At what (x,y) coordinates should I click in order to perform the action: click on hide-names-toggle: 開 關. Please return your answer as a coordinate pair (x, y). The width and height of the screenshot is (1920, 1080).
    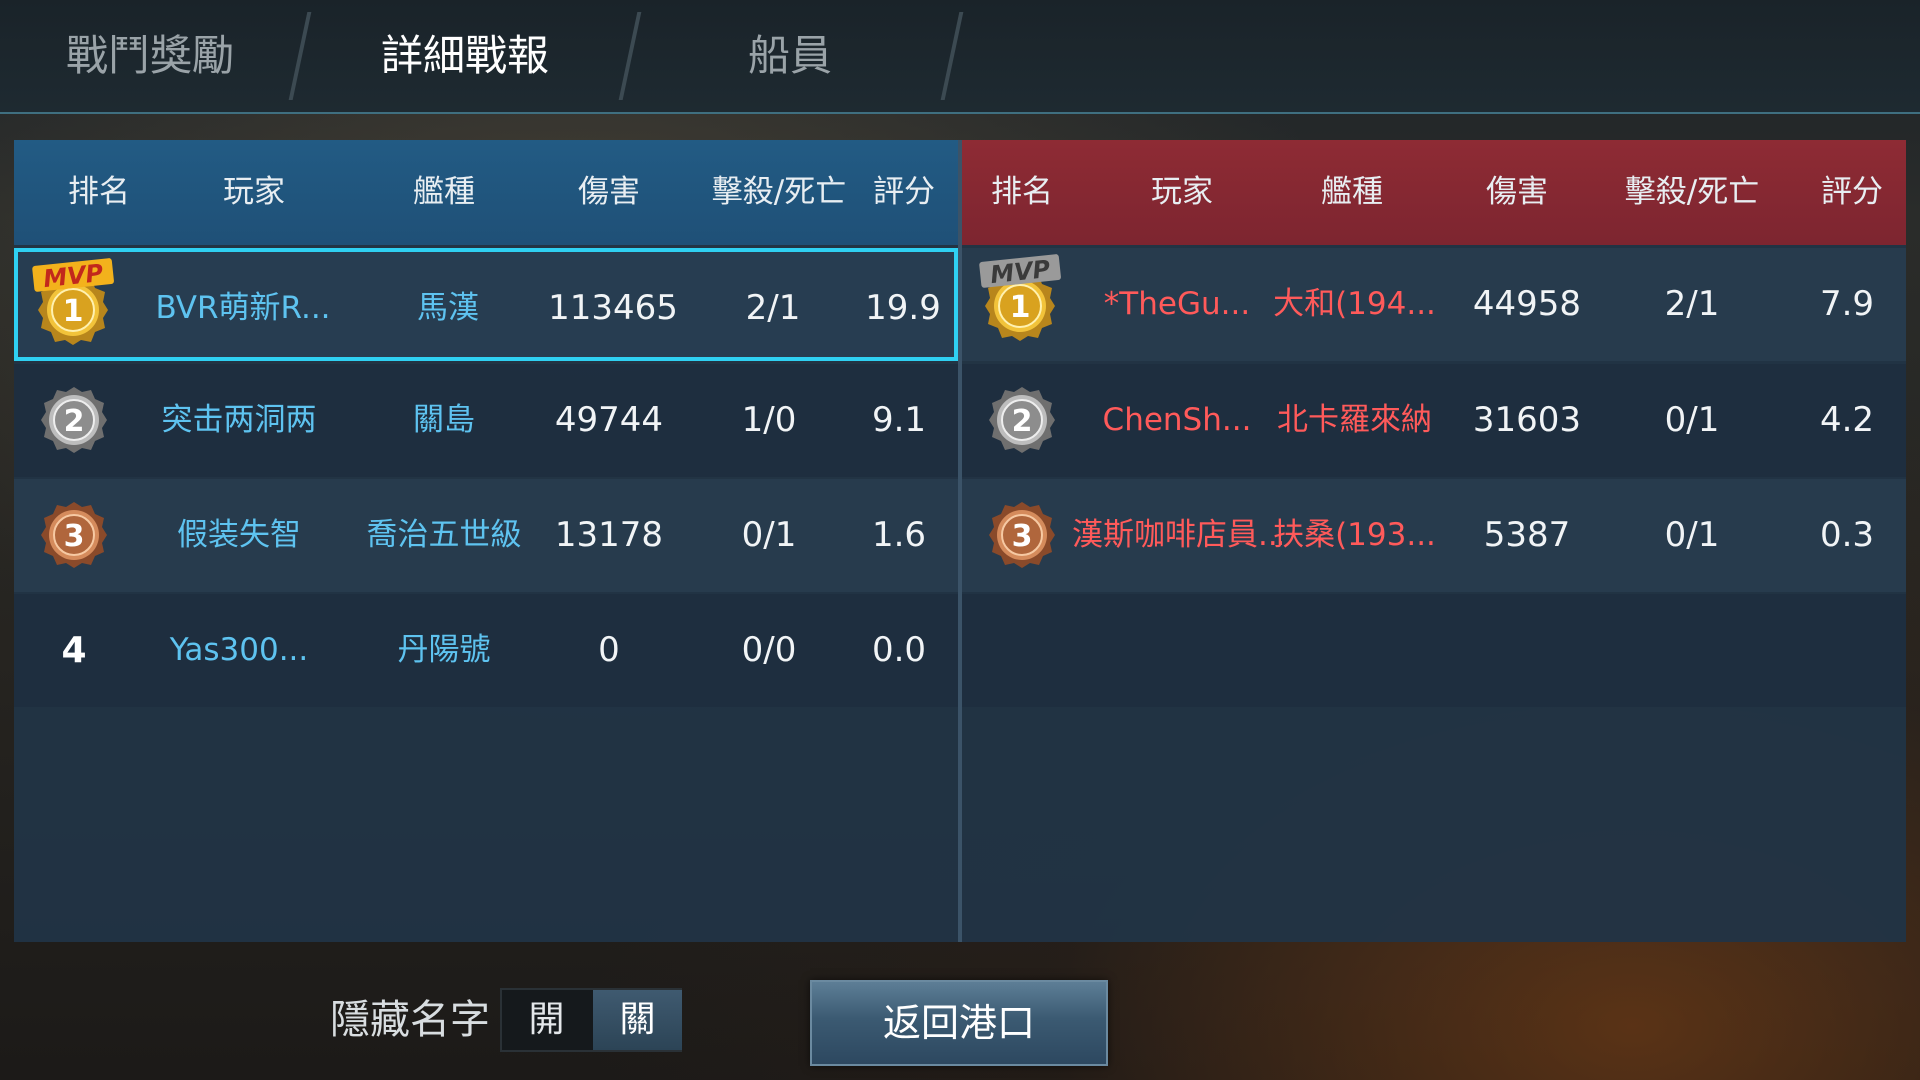
    Looking at the image, I should click on (591, 1020).